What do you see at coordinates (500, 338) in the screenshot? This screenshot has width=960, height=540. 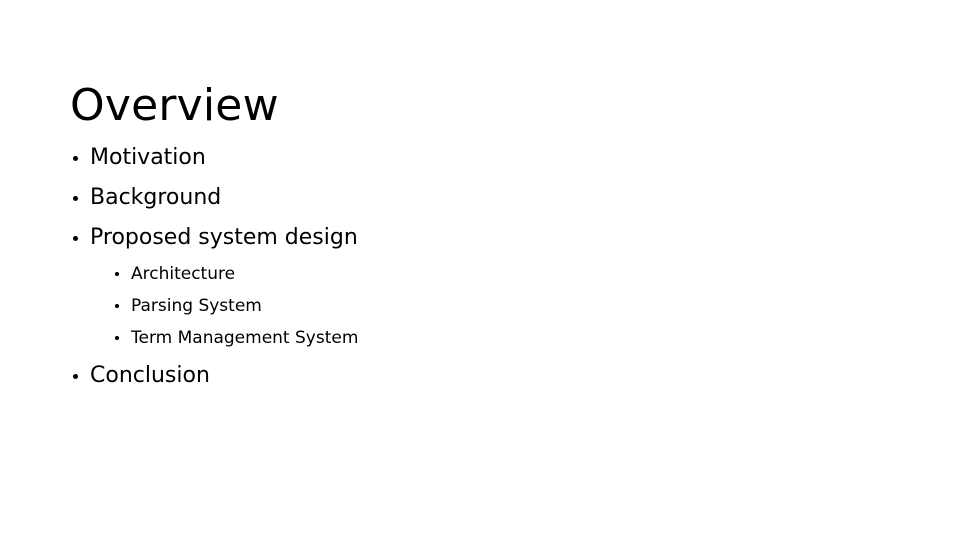 I see `list-item: Term Management System` at bounding box center [500, 338].